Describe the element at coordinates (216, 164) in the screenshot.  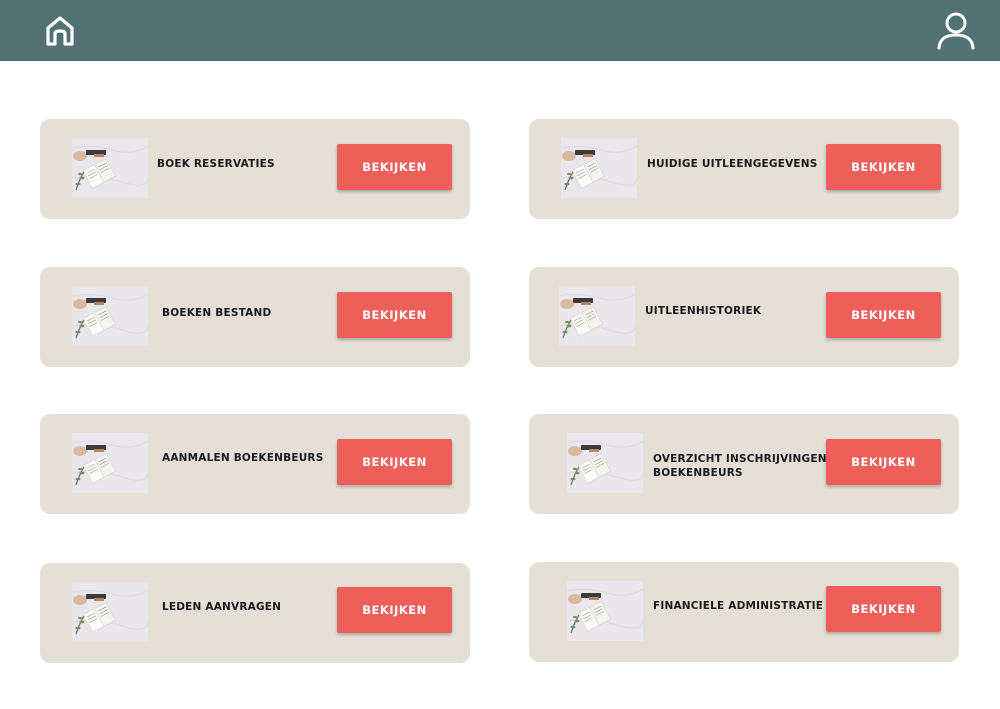
I see `card-title: BOEK RESERVATIES` at that location.